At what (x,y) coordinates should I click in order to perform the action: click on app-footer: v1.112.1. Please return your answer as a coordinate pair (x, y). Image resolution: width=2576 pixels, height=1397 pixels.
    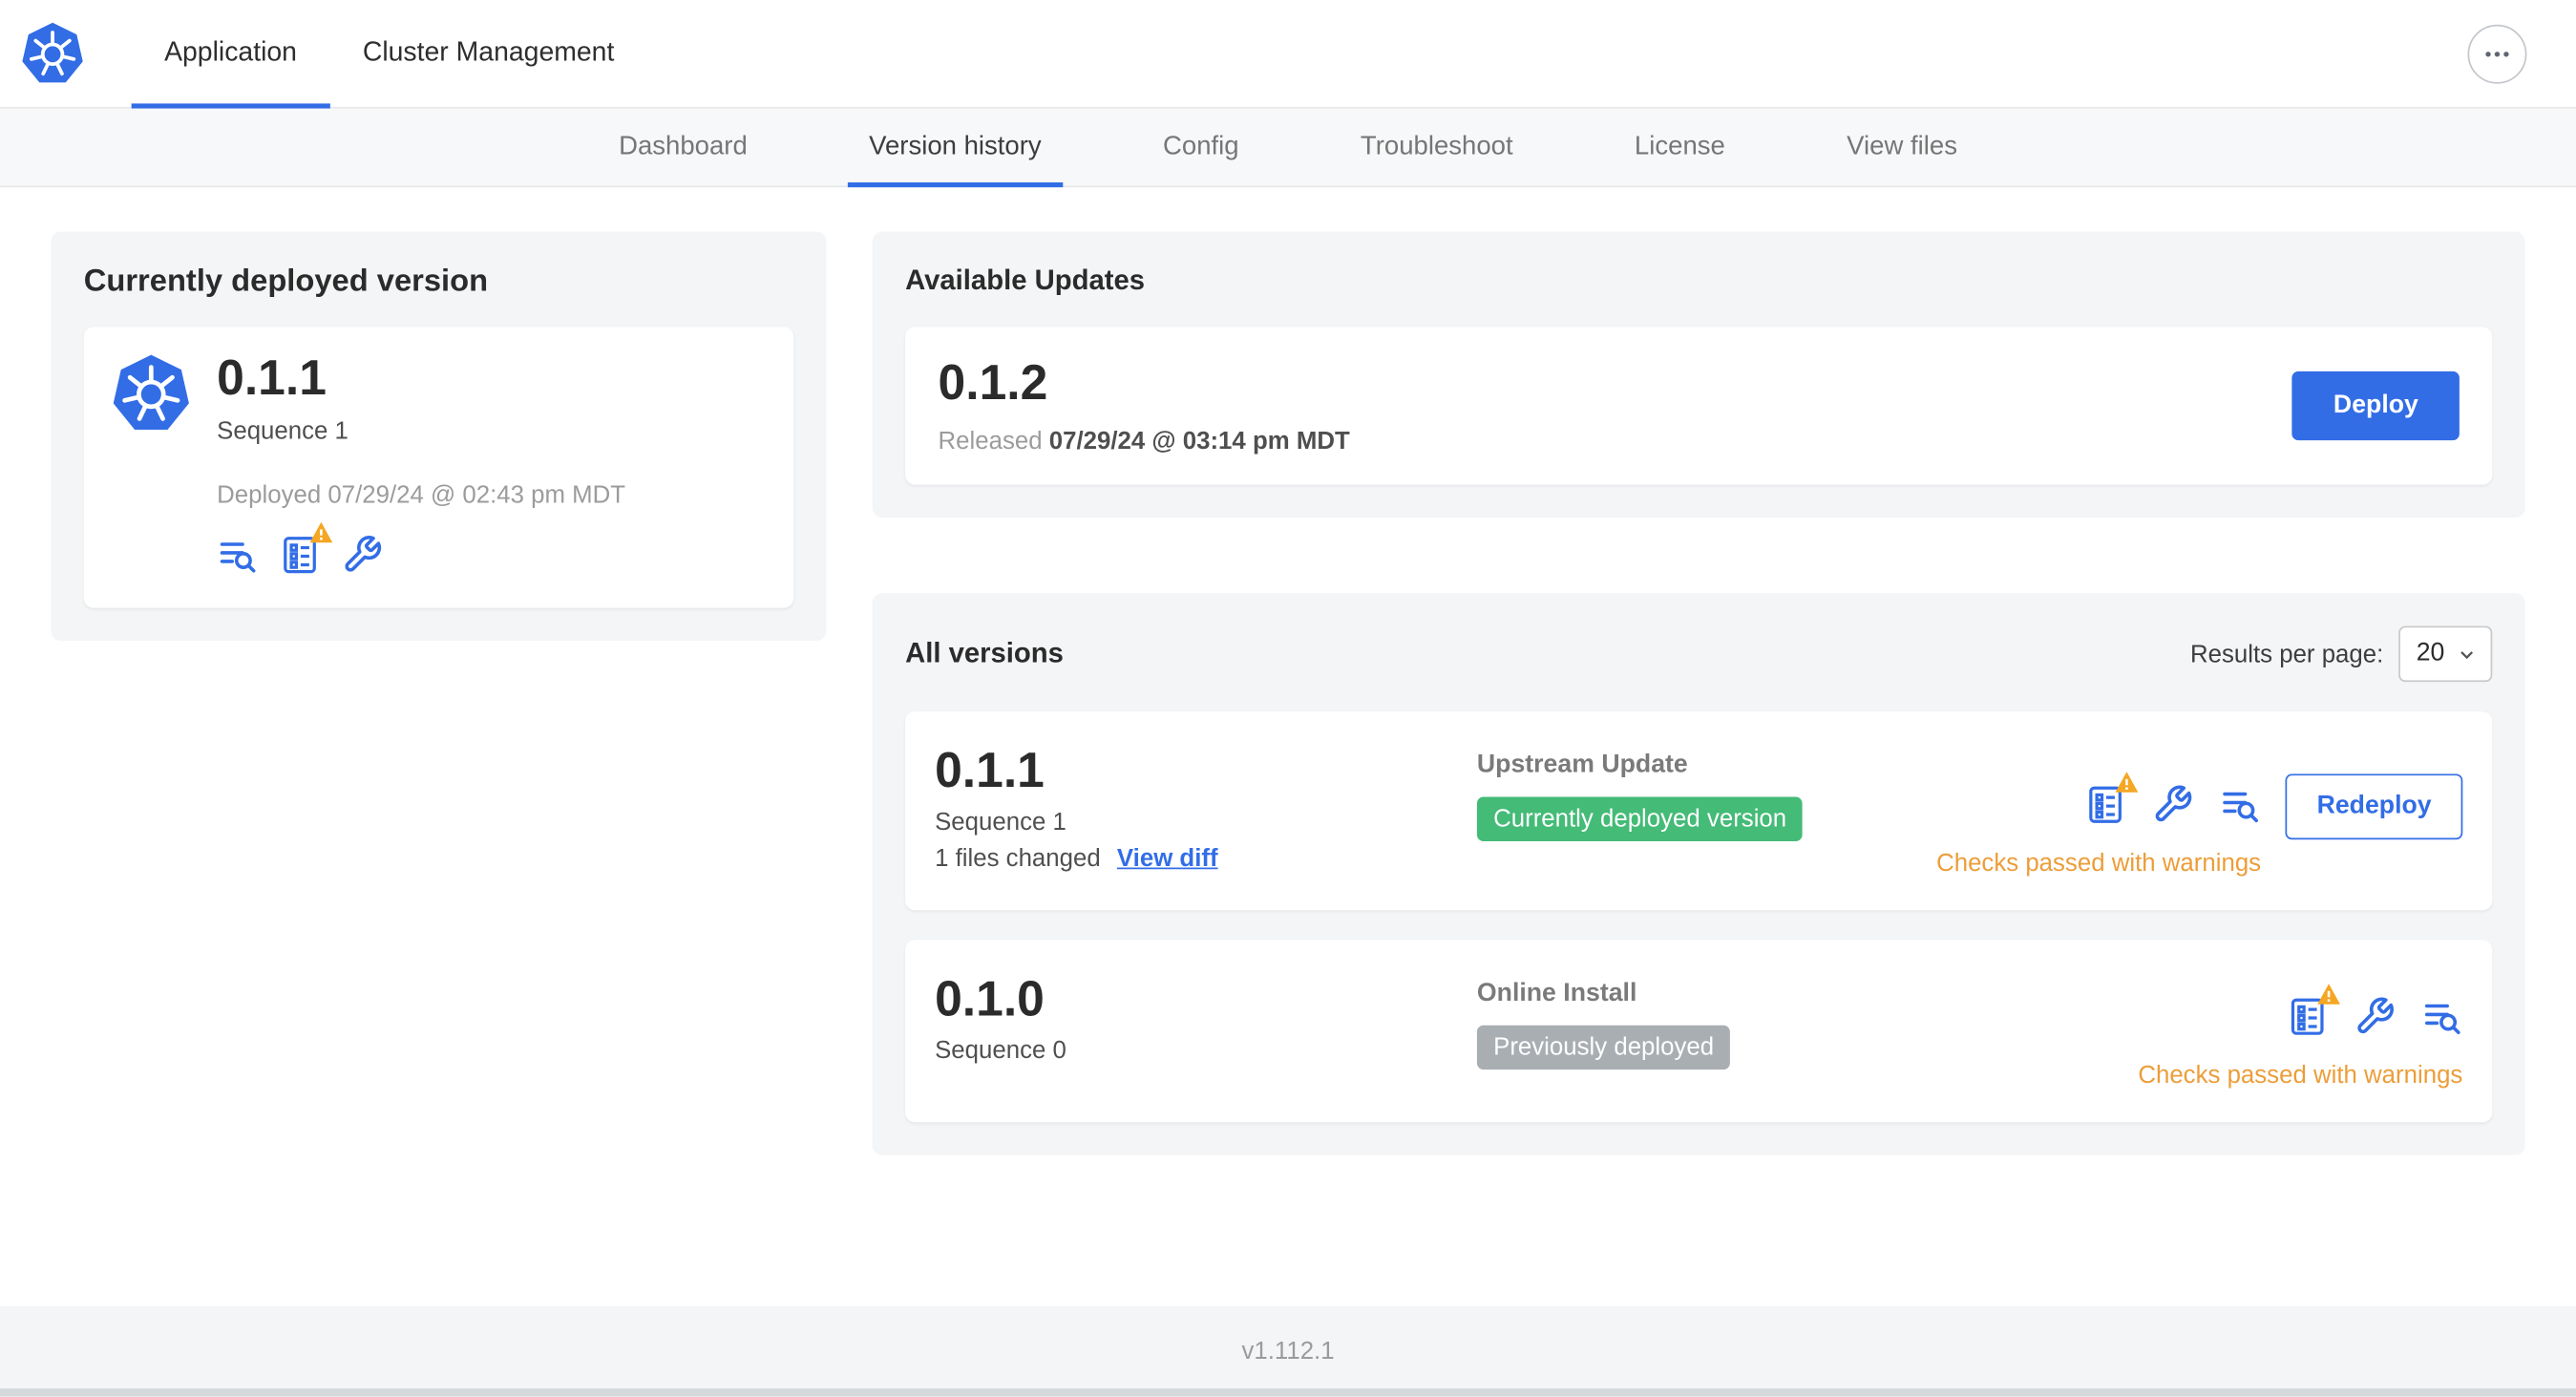
    Looking at the image, I should click on (1288, 1351).